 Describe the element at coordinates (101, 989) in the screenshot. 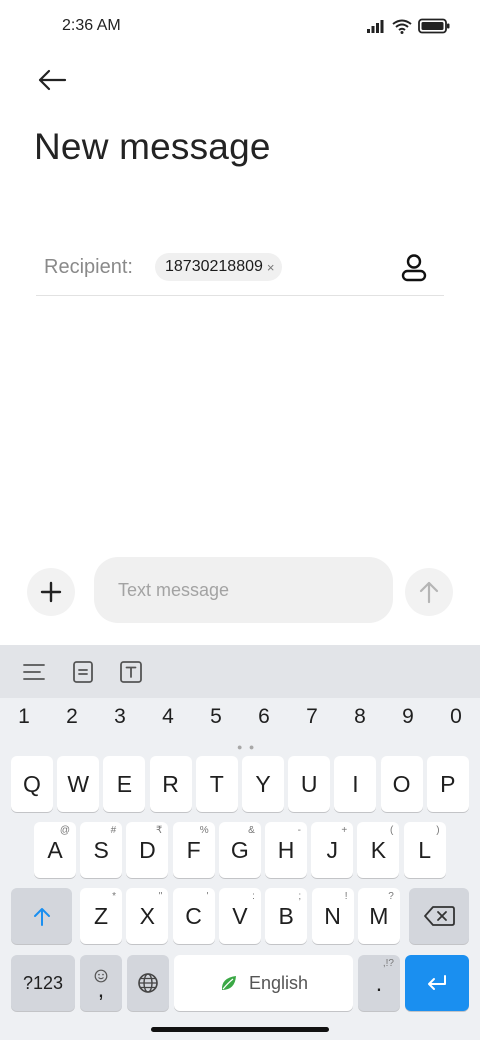

I see `comma-label: ,` at that location.